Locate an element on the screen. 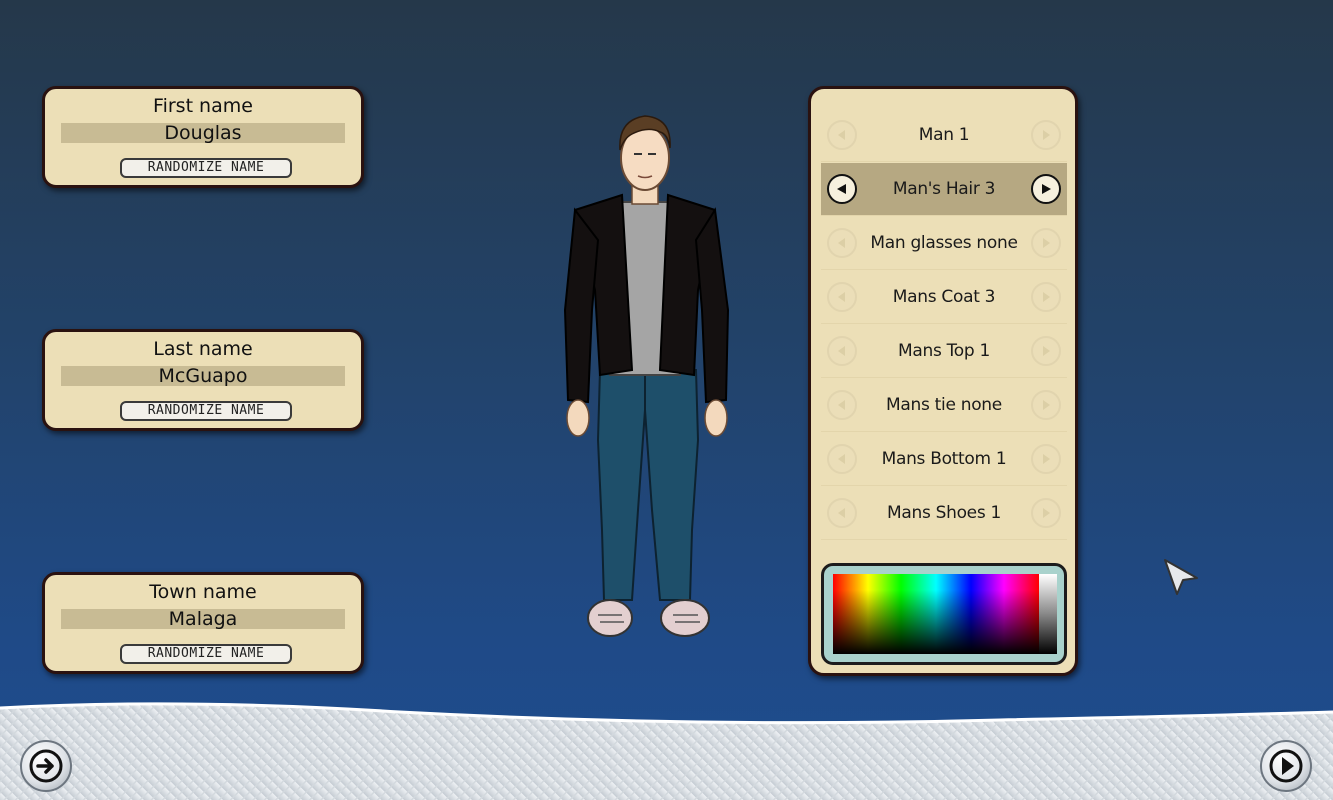  option-label: Mans Bottom 1 is located at coordinates (944, 459).